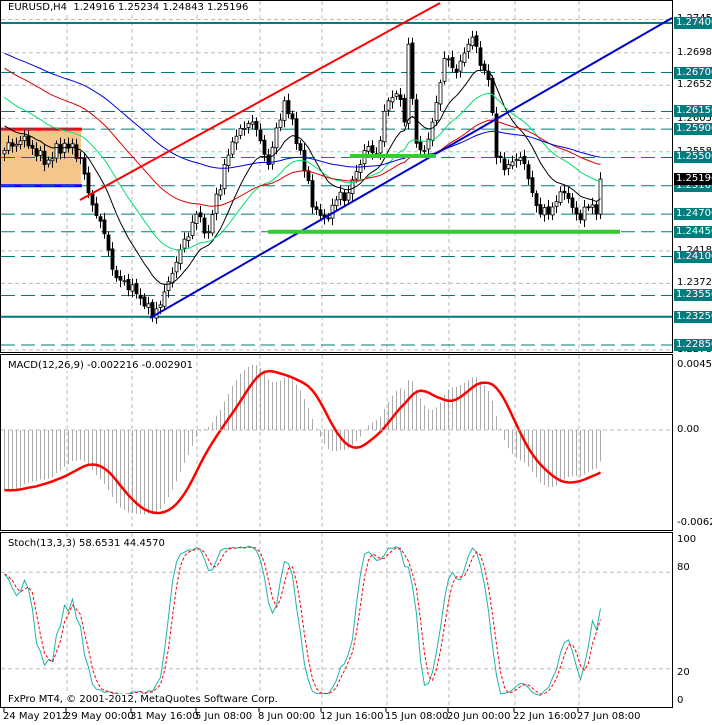  I want to click on time-label: 22 Jun 16:00, so click(545, 716).